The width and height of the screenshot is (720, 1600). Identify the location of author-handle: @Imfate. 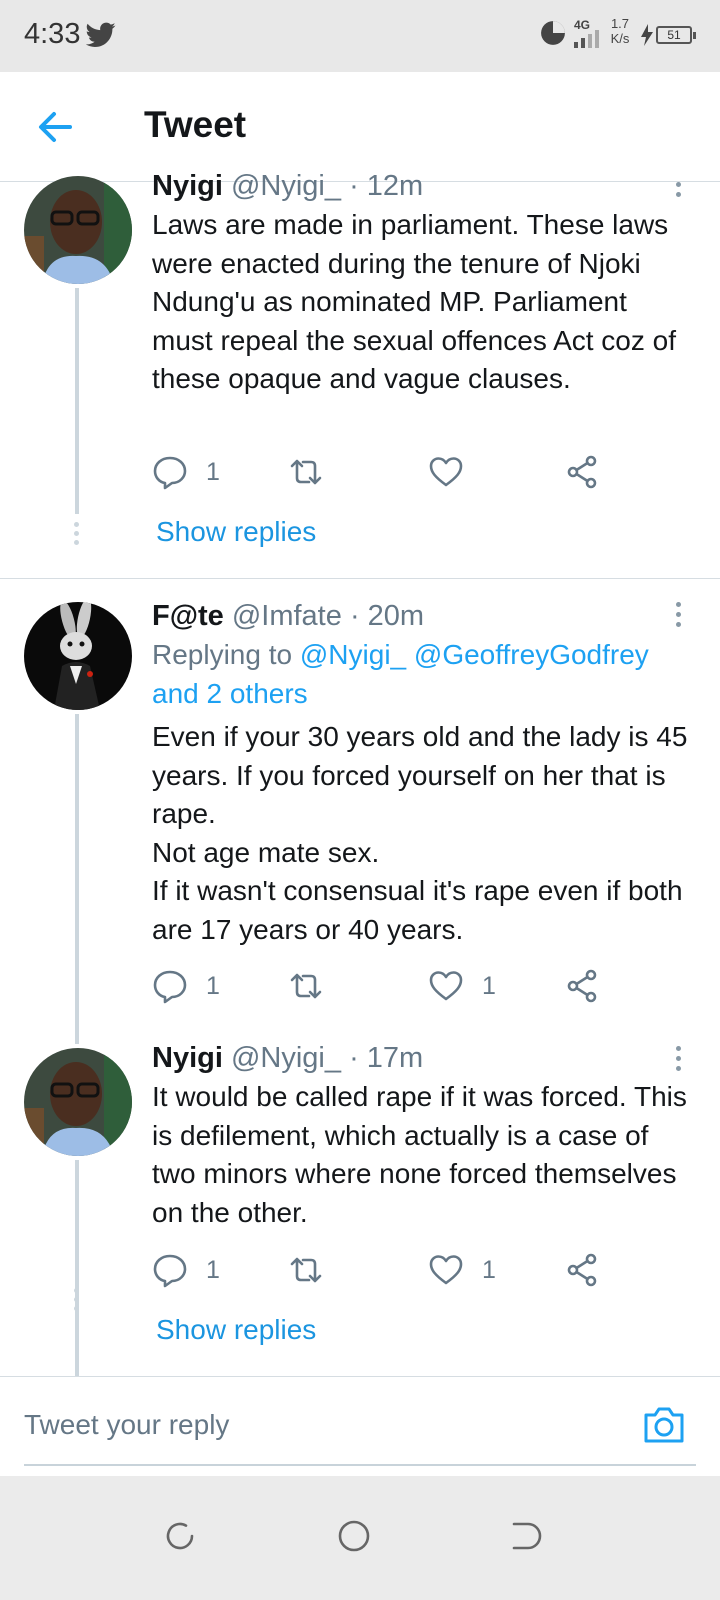
(287, 616).